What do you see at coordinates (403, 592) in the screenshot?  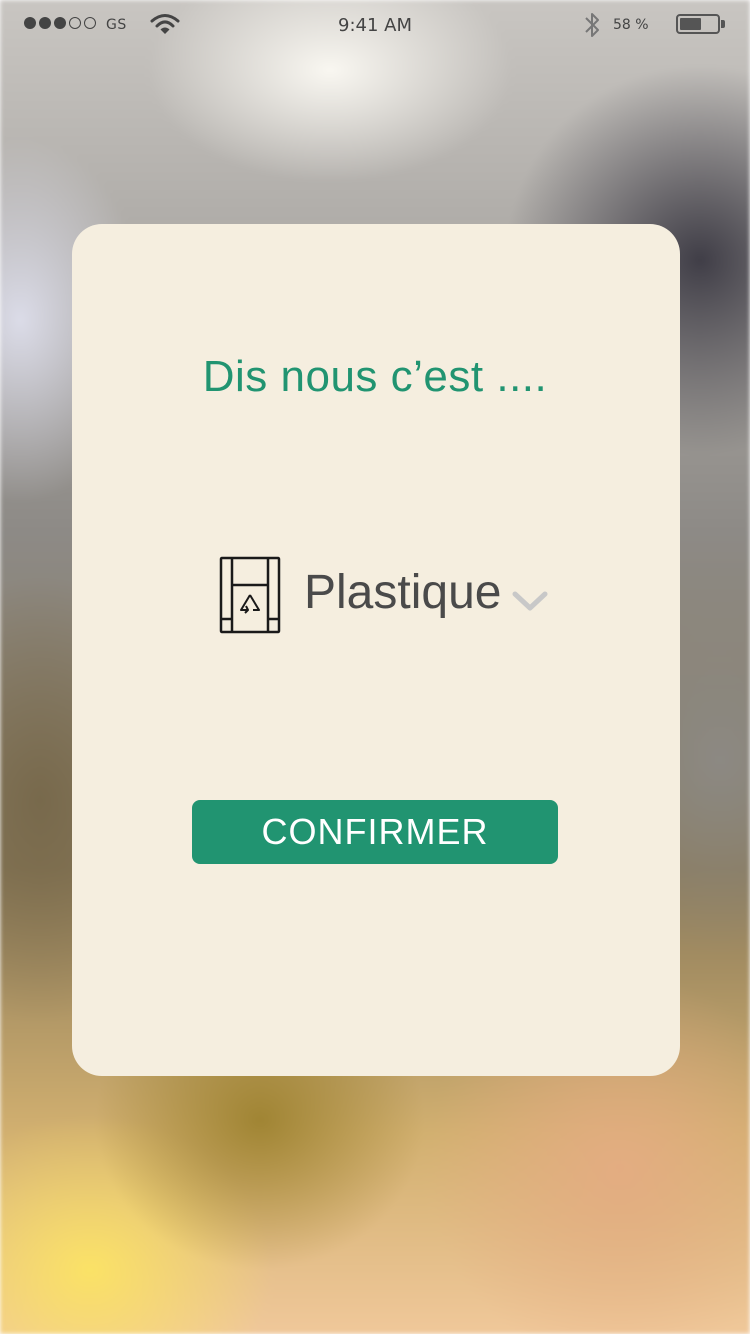 I see `selected-material-label: Plastique` at bounding box center [403, 592].